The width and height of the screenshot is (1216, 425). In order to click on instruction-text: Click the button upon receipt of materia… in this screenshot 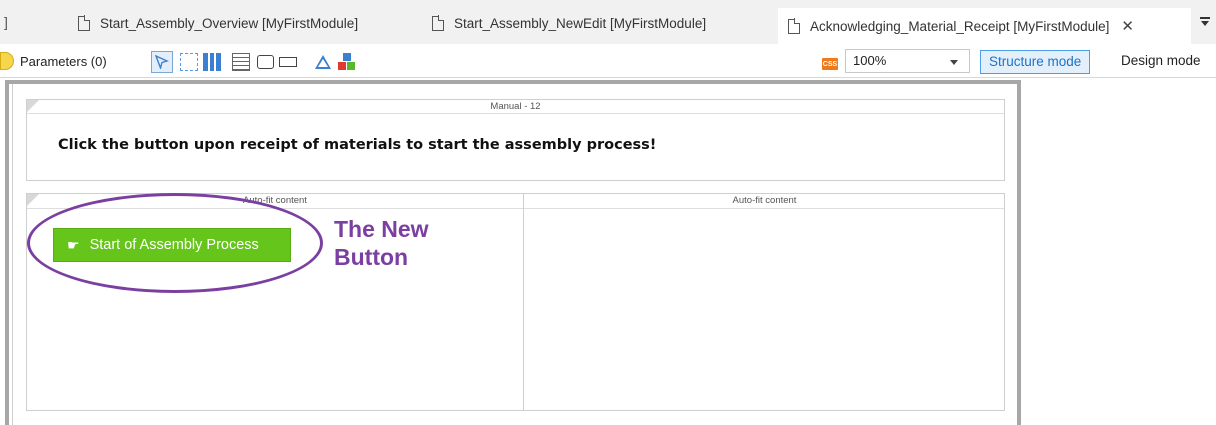, I will do `click(357, 145)`.